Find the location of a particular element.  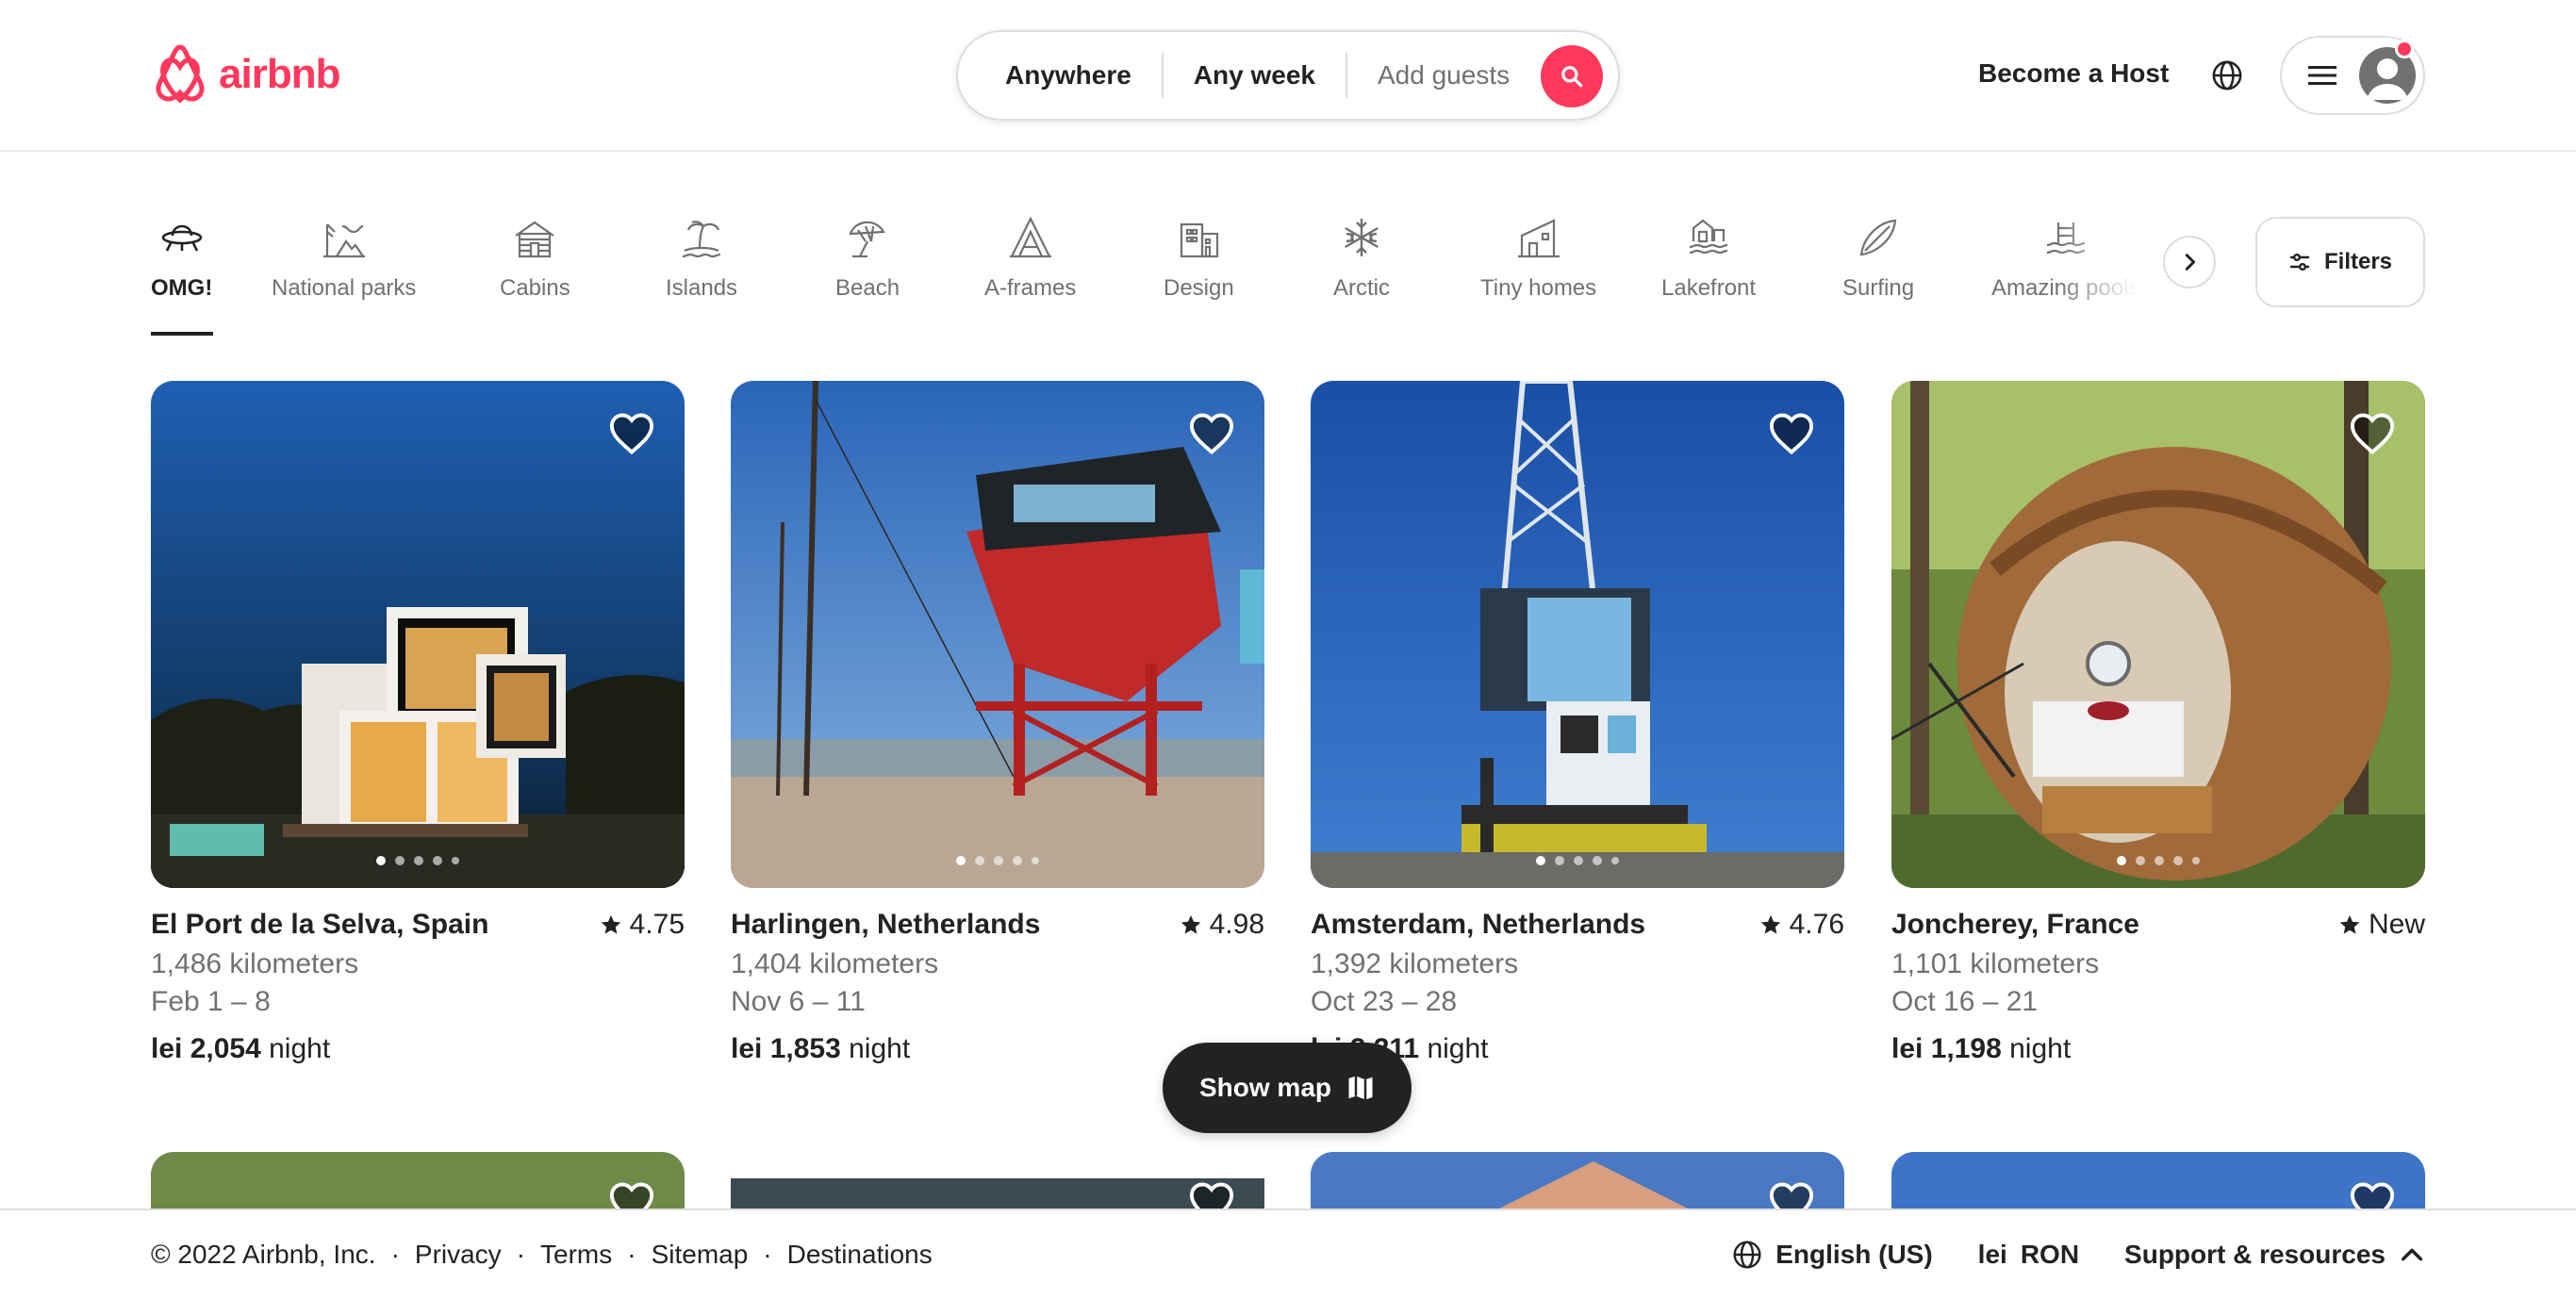

chevron-right-icon is located at coordinates (2190, 262).